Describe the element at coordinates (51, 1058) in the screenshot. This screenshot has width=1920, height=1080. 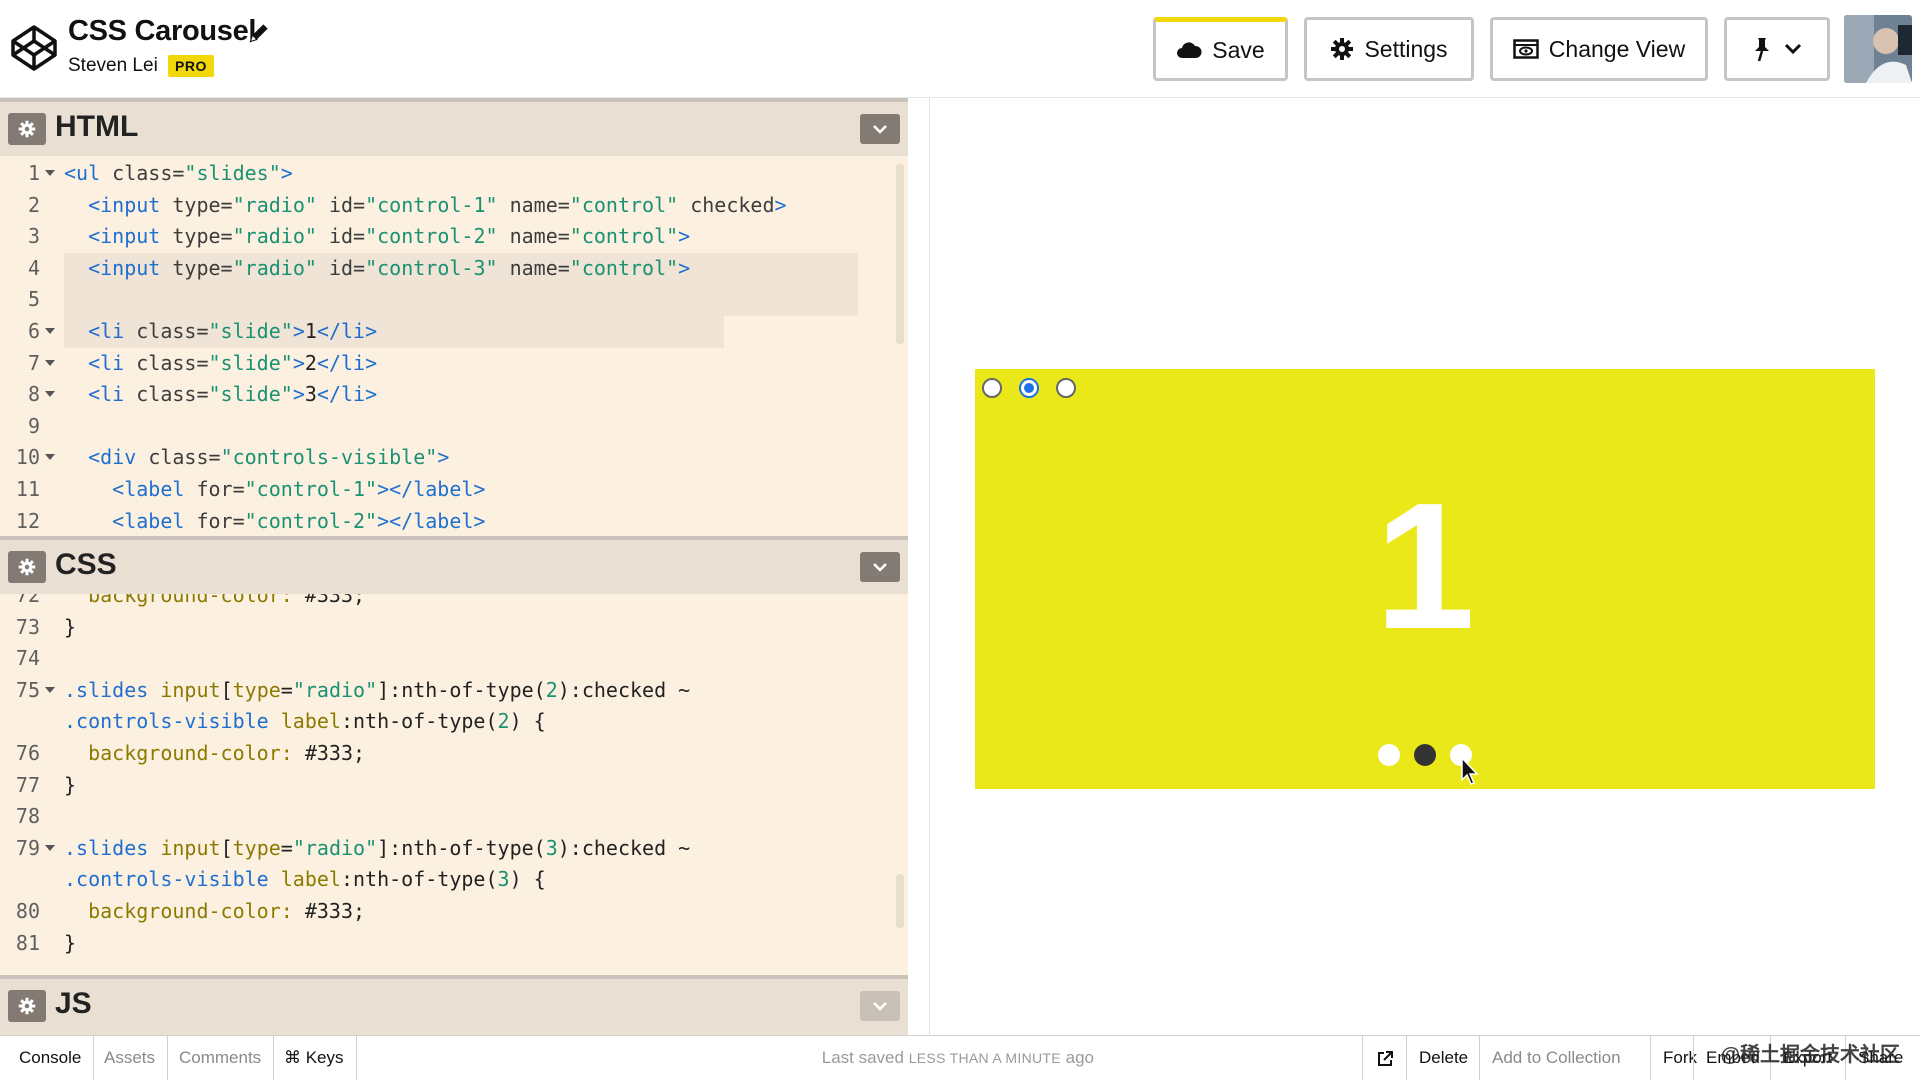
I see `console-button: Console` at that location.